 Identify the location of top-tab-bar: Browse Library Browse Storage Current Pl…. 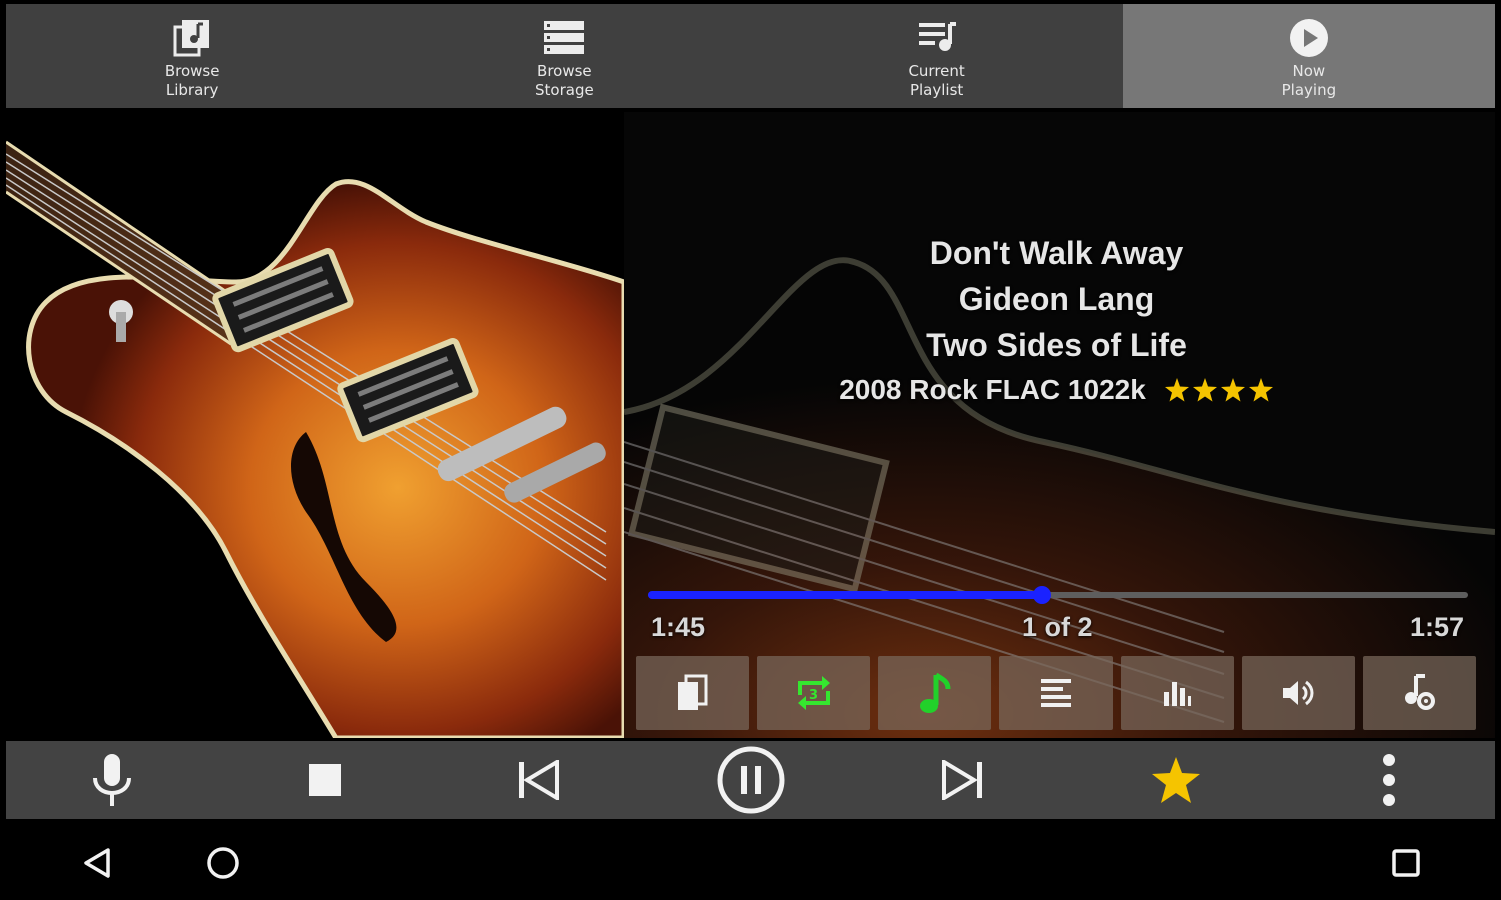
(750, 56).